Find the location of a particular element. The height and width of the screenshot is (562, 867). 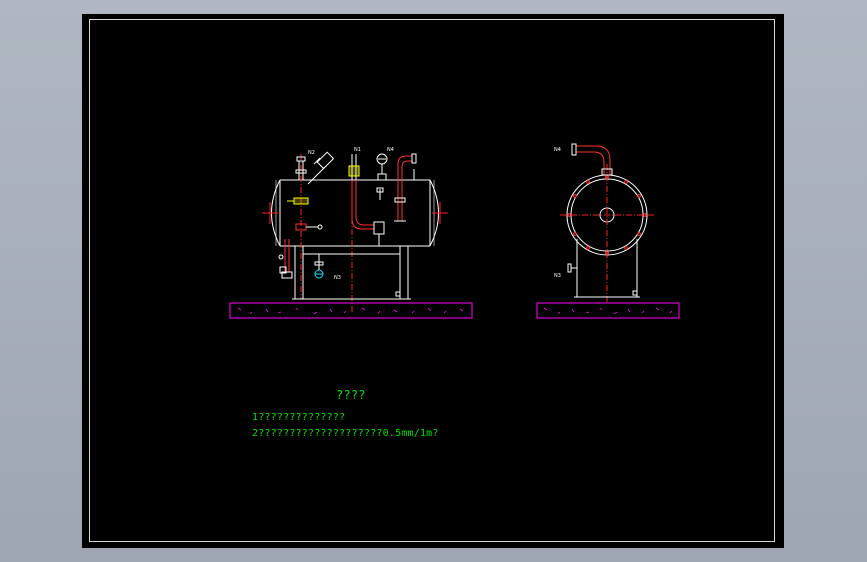

tag-front-n4: N4 is located at coordinates (390, 150).